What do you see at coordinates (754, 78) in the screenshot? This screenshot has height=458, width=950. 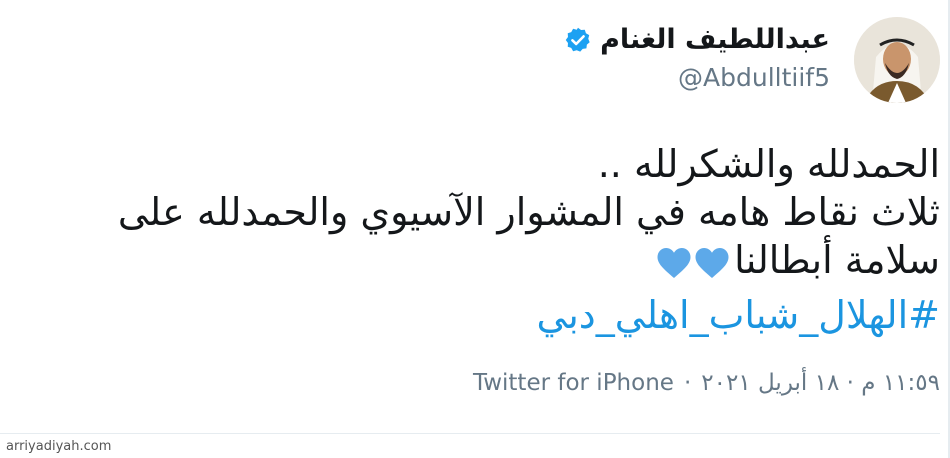 I see `user-handle: @Abdulltiif5` at bounding box center [754, 78].